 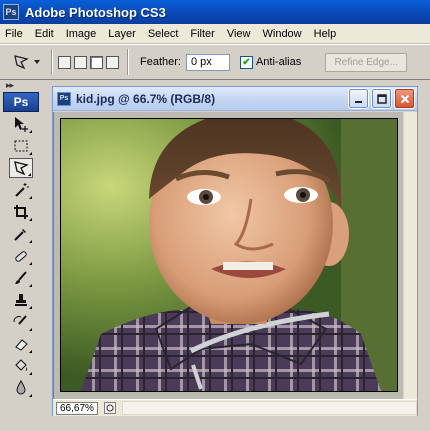 I want to click on history-brush-tool-icon, so click(x=21, y=322).